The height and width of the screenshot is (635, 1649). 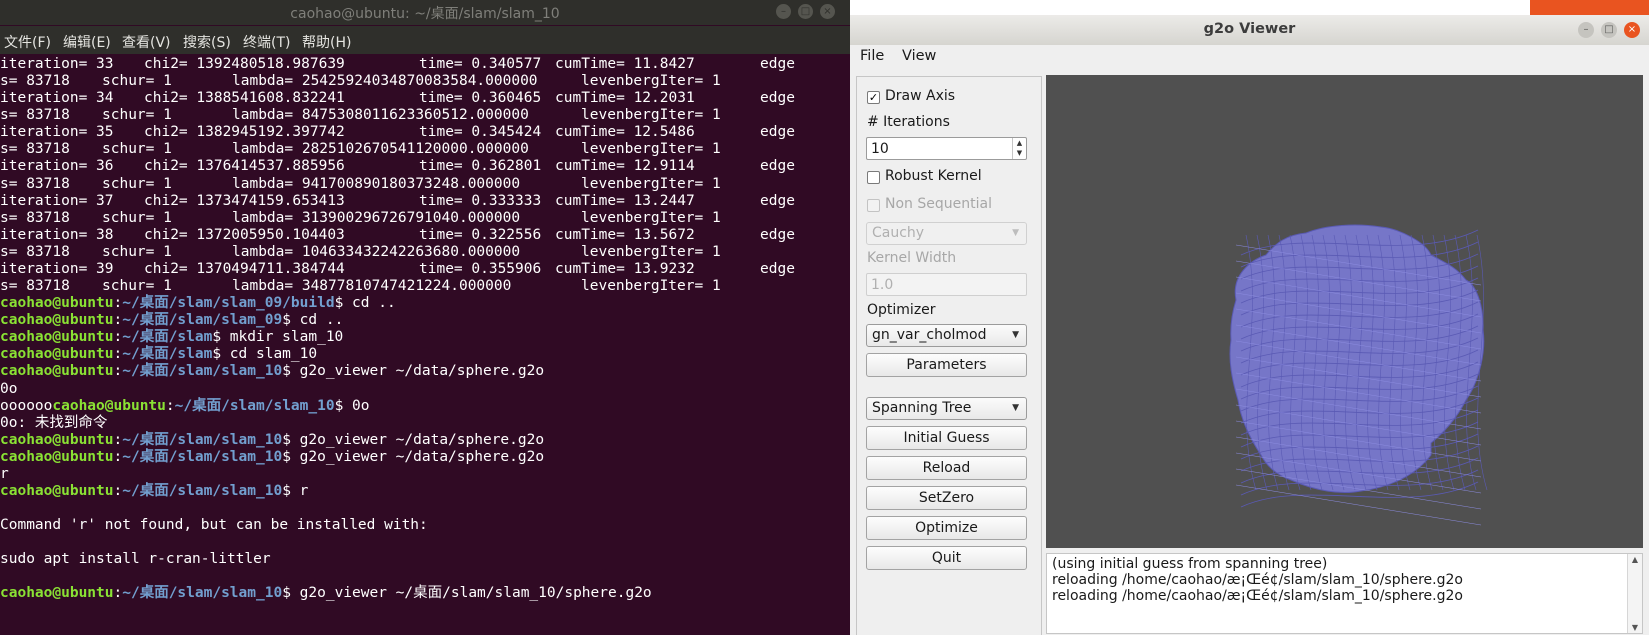 What do you see at coordinates (244, 98) in the screenshot?
I see `terminal-field: chi2= 1388541608.832241` at bounding box center [244, 98].